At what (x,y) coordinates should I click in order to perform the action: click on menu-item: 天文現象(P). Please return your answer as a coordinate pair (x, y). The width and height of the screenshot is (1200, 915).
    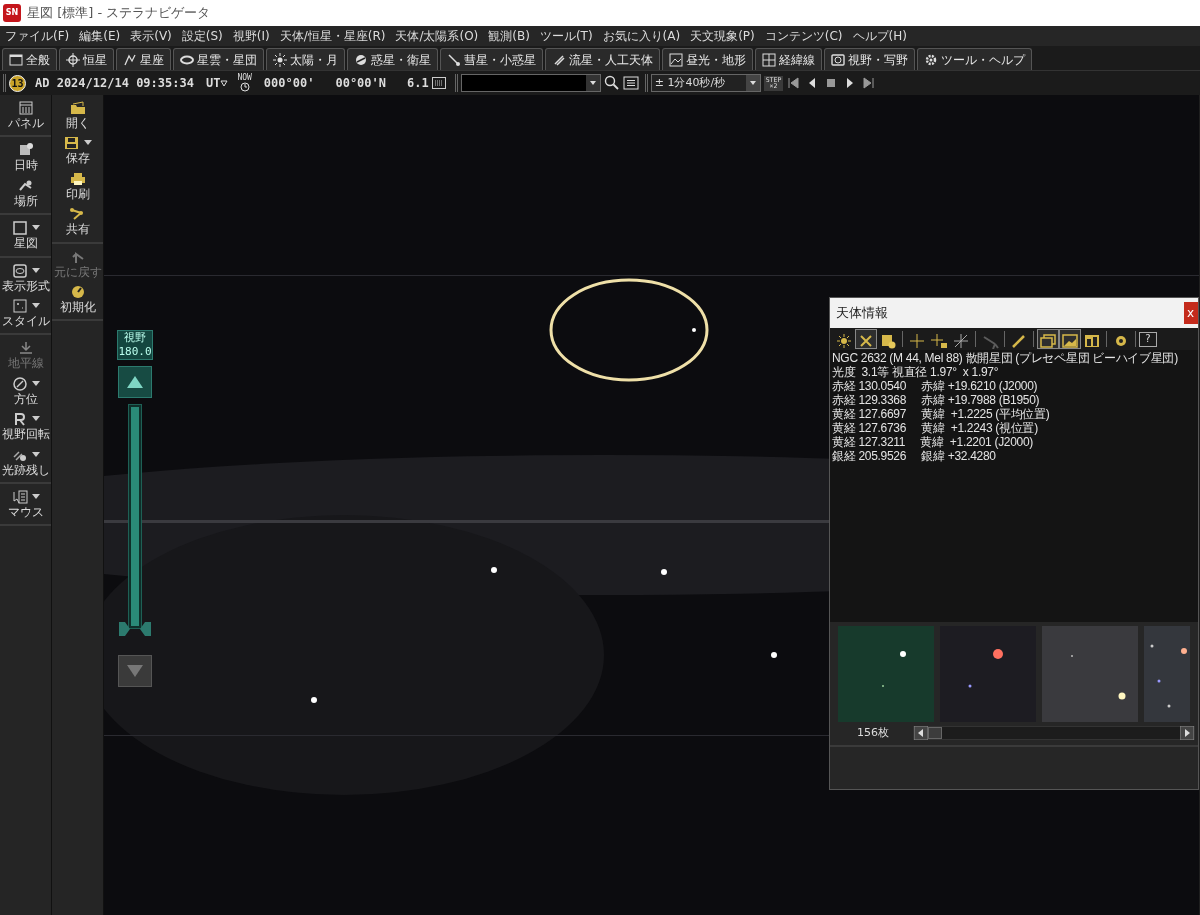
    Looking at the image, I should click on (722, 36).